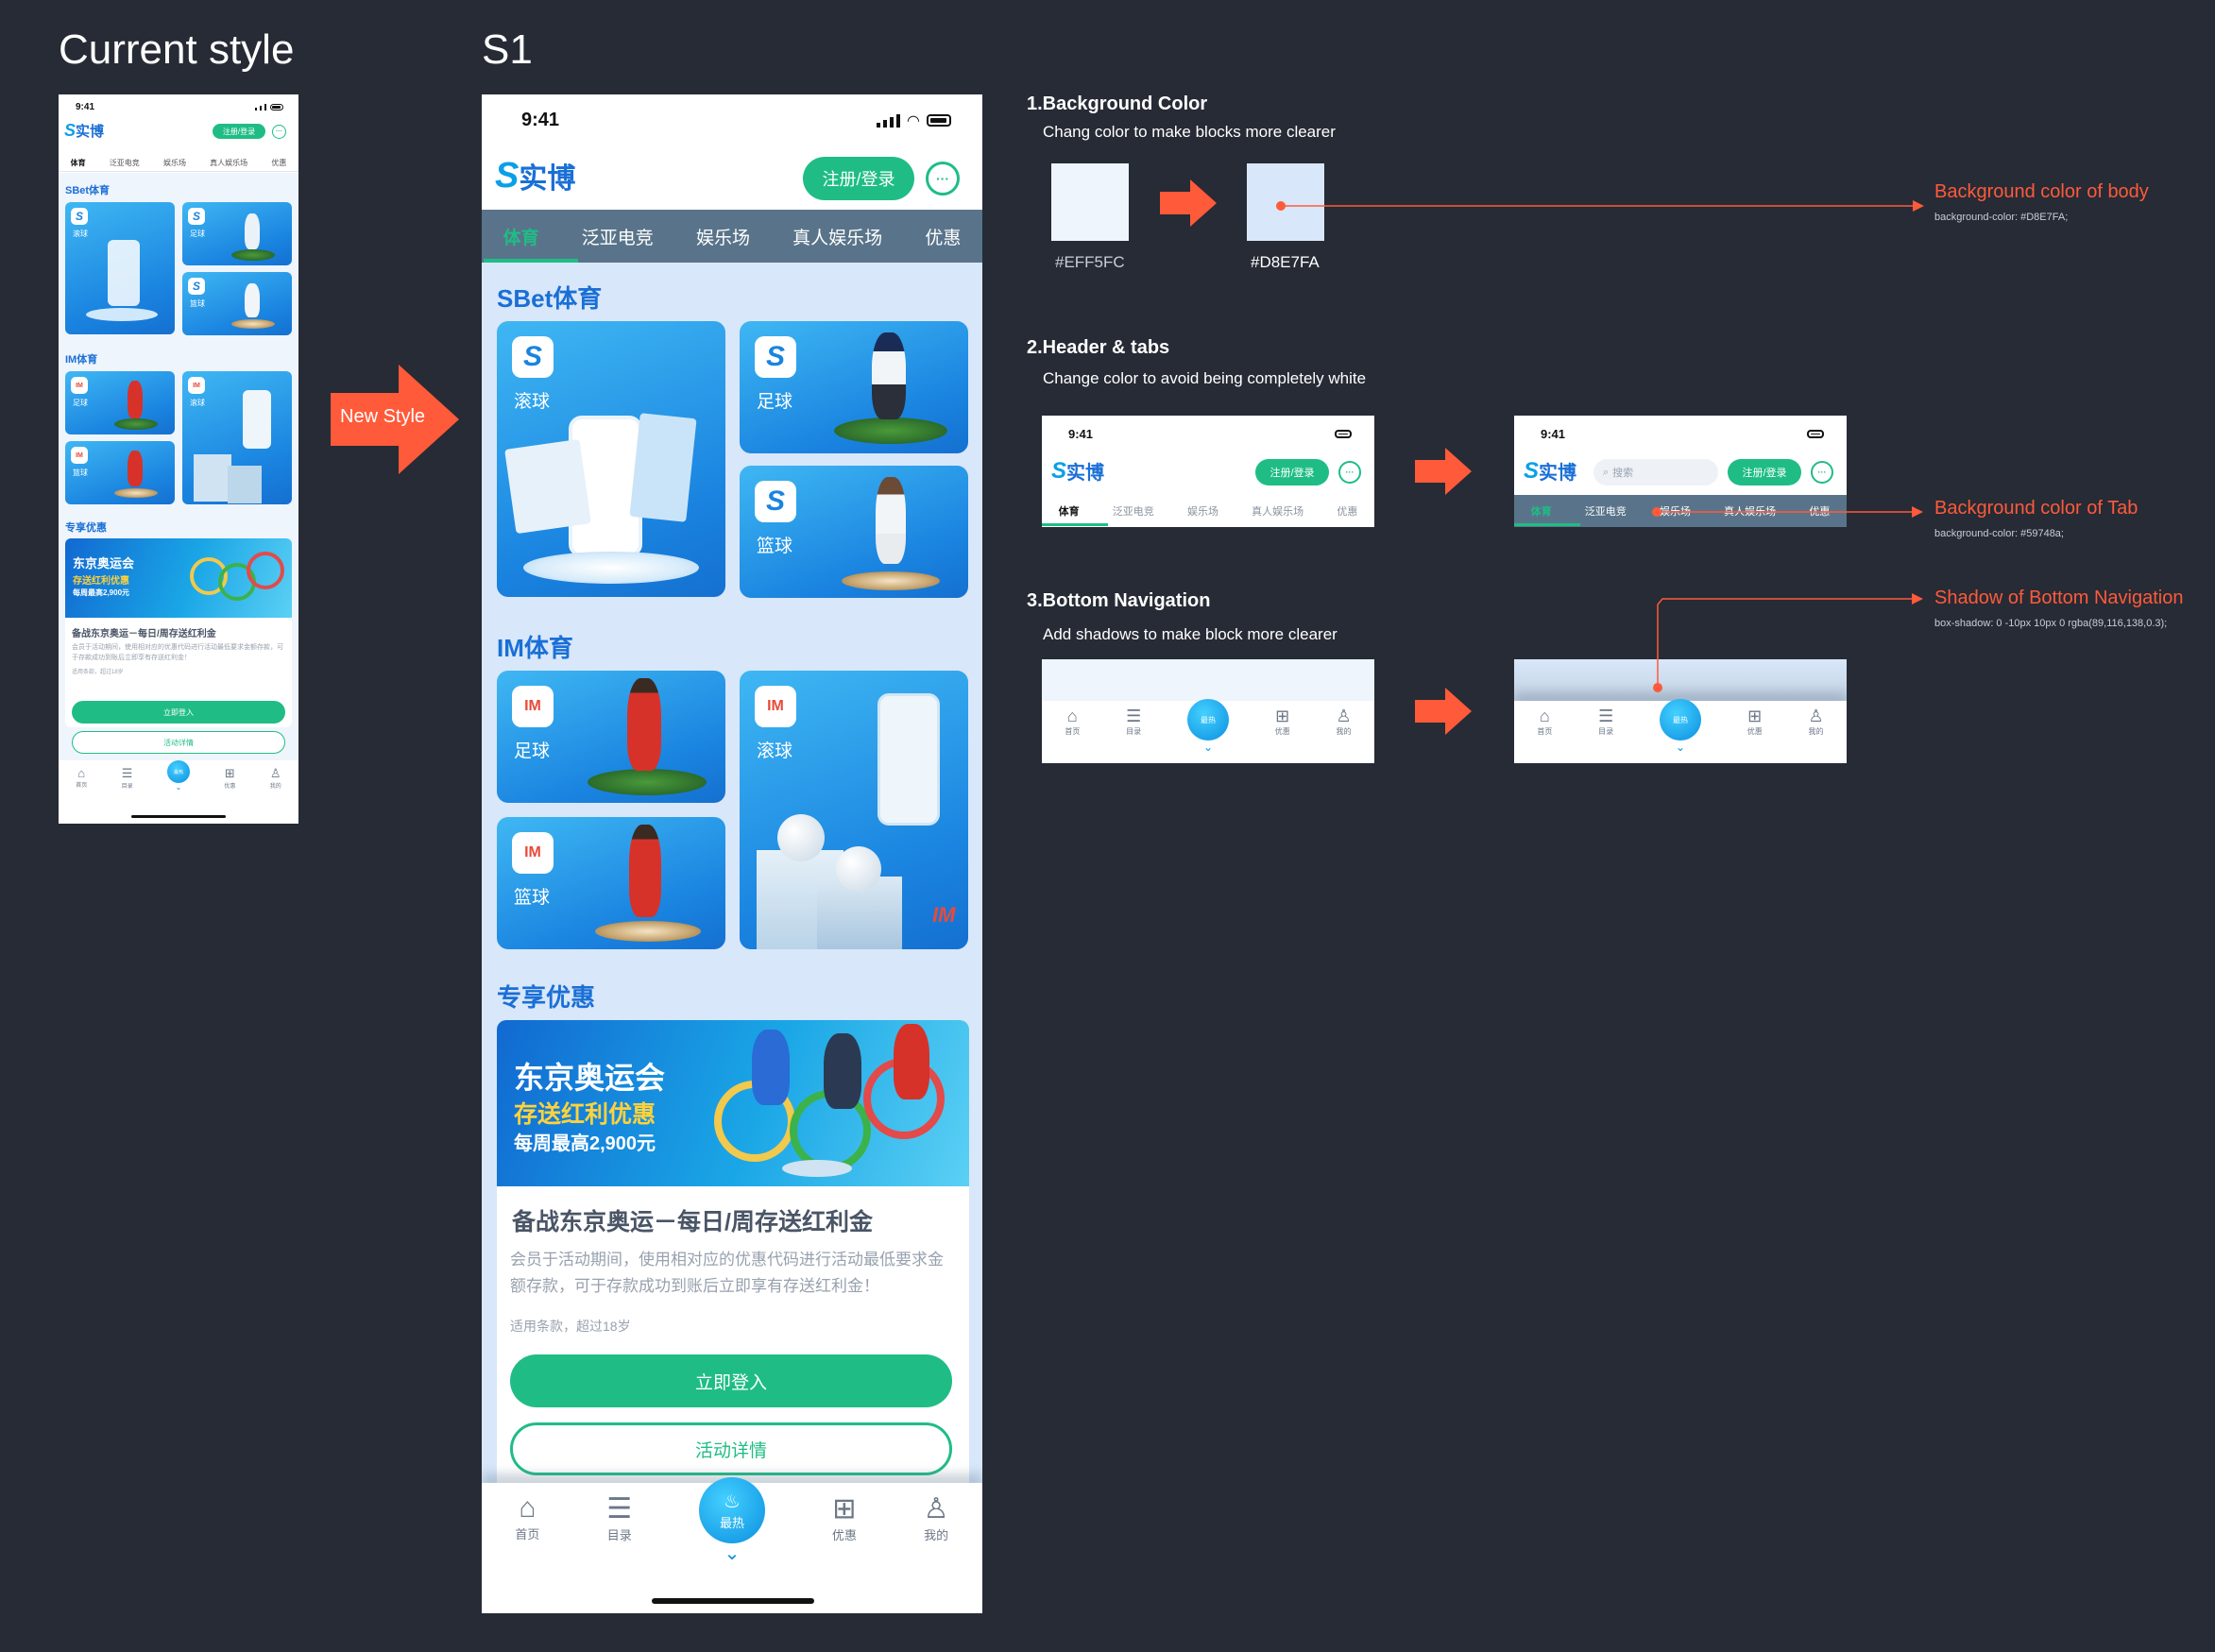 The width and height of the screenshot is (2215, 1652). I want to click on nav-label: 目录, so click(127, 787).